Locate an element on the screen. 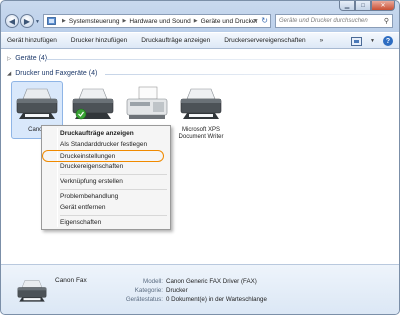 Image resolution: width=400 pixels, height=315 pixels. collapse-arrow-icon: ◢ is located at coordinates (9, 74).